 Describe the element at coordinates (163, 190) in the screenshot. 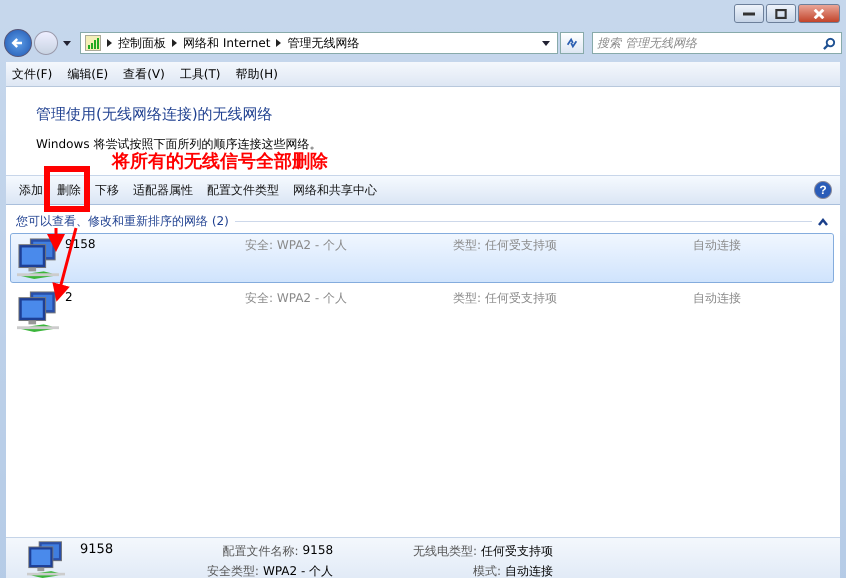

I see `toolbar-button: 适配器属性` at that location.